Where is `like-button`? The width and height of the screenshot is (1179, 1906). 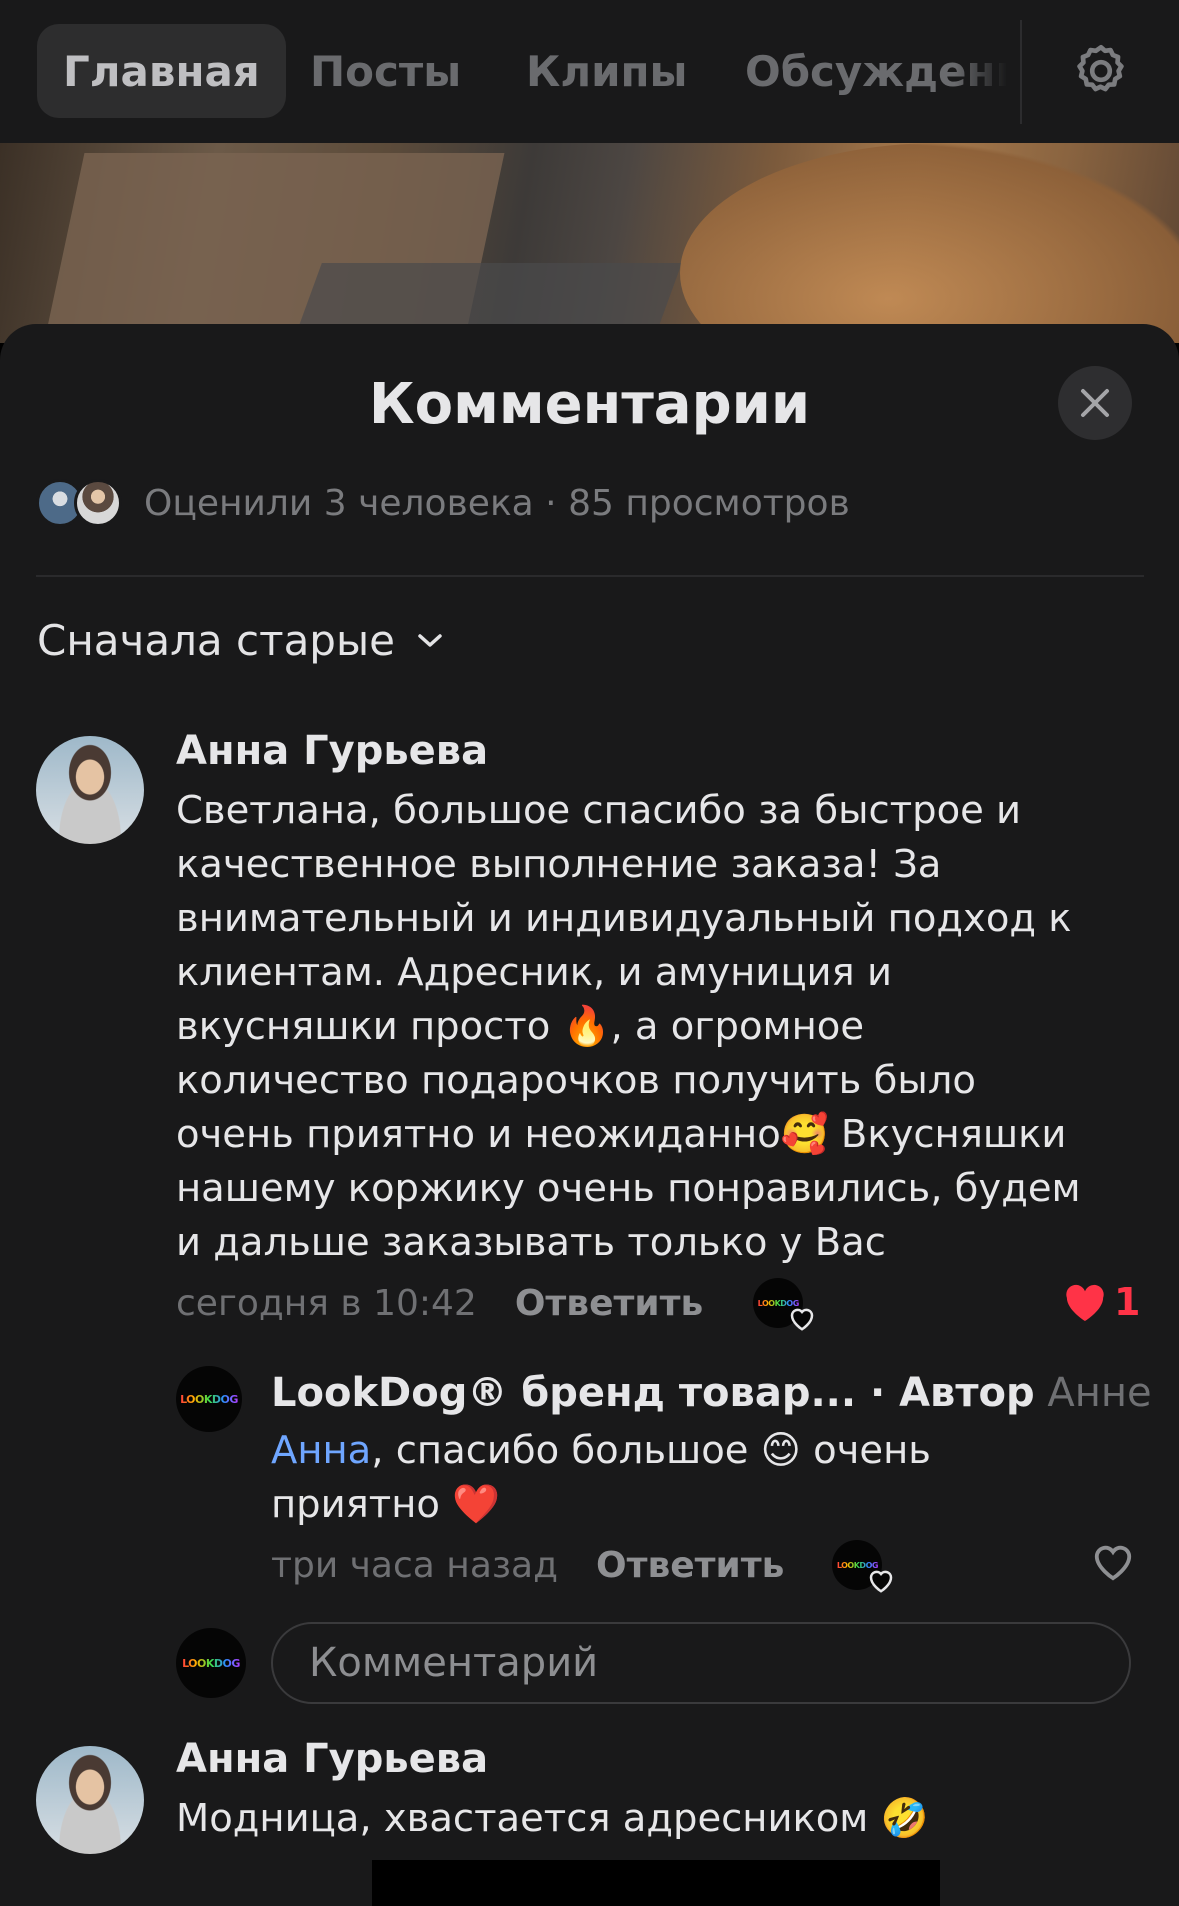
like-button is located at coordinates (1113, 1561).